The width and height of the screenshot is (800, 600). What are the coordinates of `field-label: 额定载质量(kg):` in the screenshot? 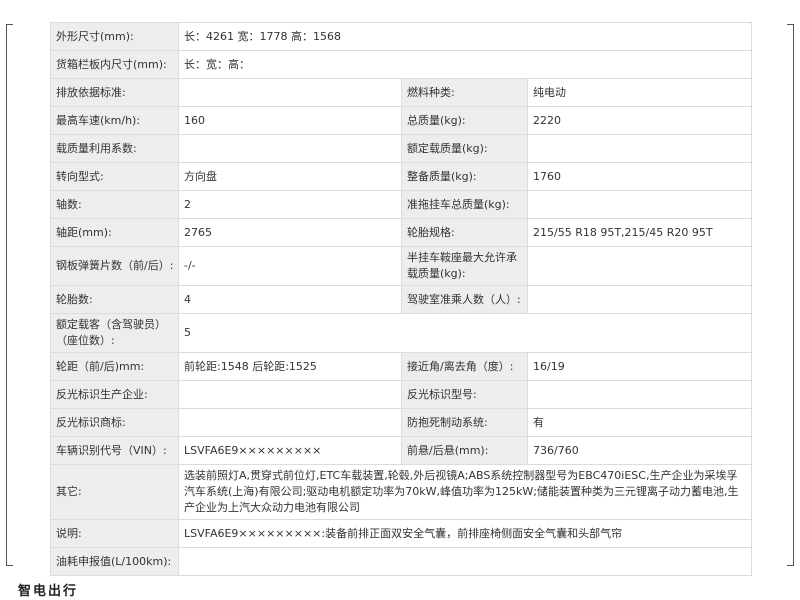 It's located at (464, 148).